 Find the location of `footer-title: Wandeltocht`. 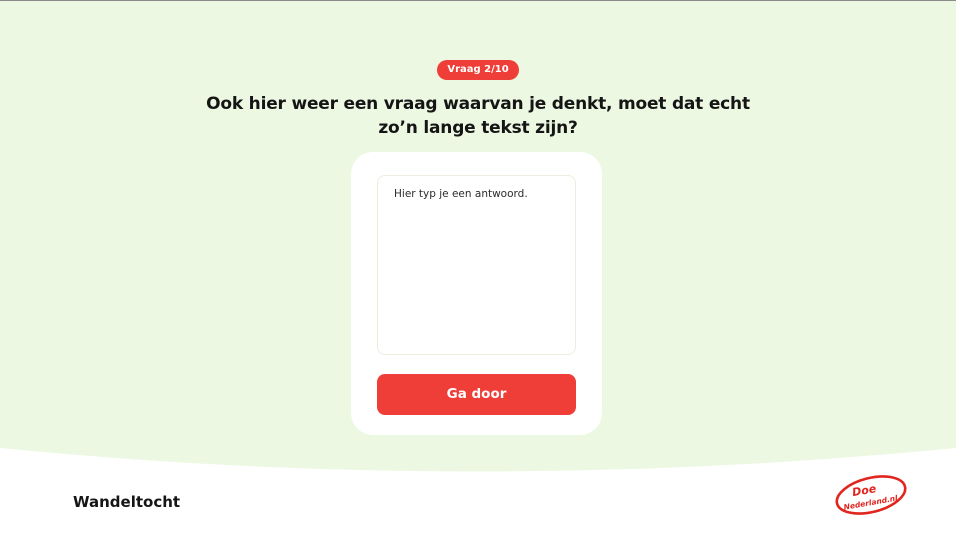

footer-title: Wandeltocht is located at coordinates (127, 502).